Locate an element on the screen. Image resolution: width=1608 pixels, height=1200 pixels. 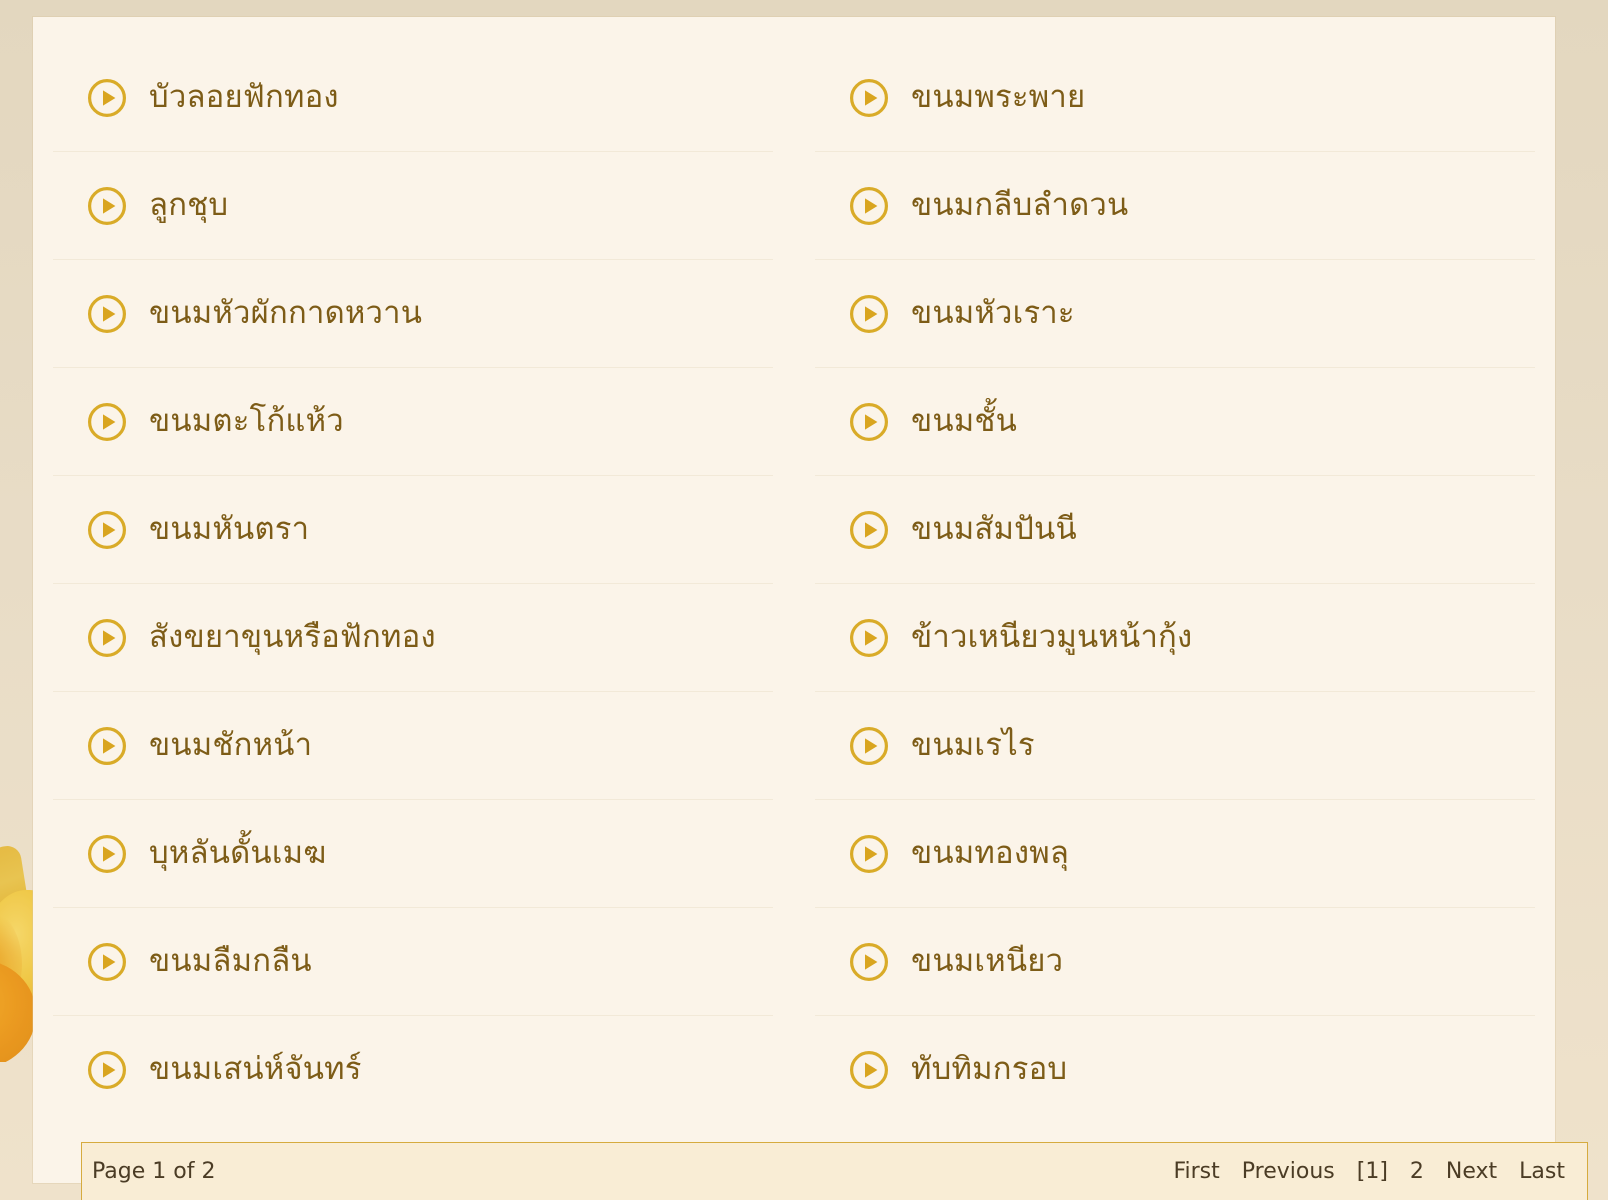
recipe-list-item: ขนมพระพาย is located at coordinates (1175, 98).